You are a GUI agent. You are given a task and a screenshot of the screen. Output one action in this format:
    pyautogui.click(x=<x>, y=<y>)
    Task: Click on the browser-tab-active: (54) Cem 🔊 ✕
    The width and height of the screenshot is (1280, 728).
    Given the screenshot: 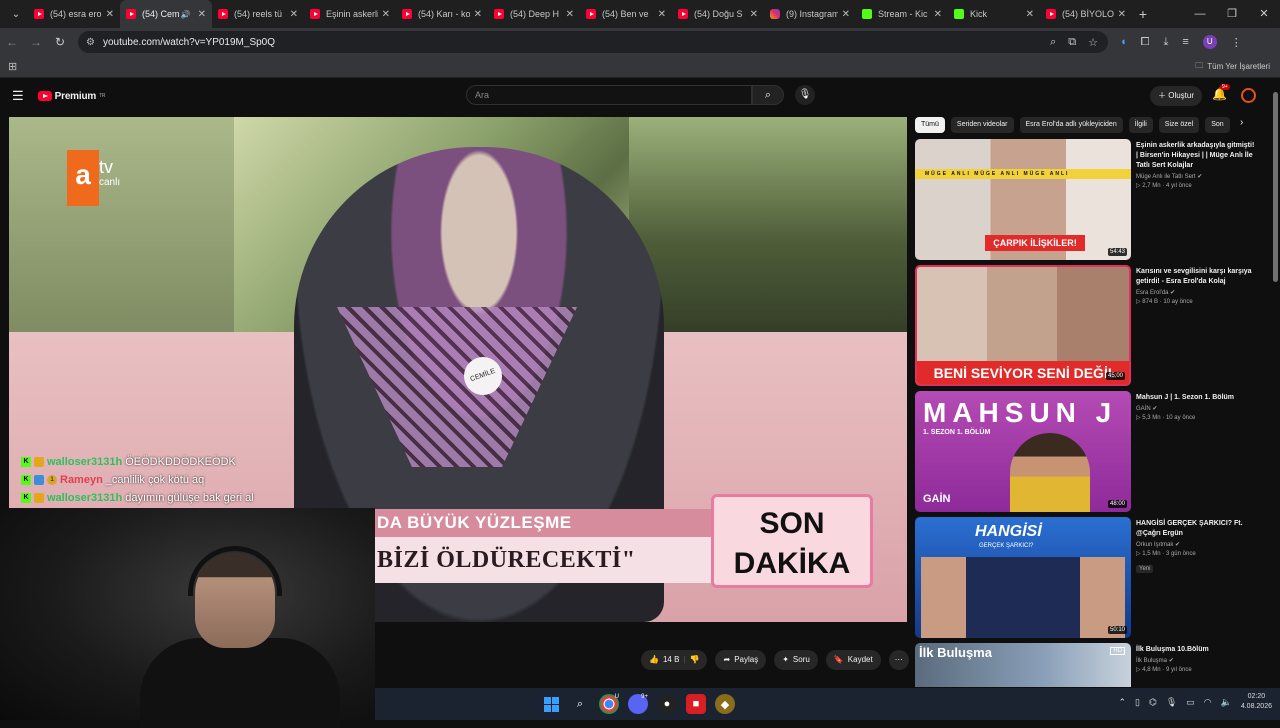 What is the action you would take?
    pyautogui.click(x=166, y=14)
    